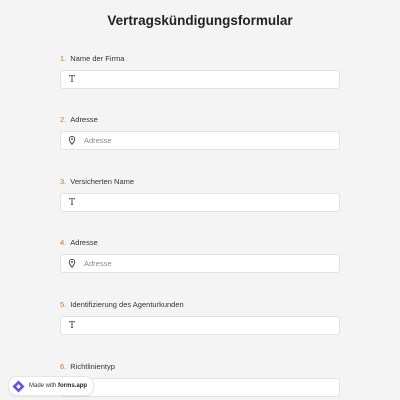 The height and width of the screenshot is (400, 400). Describe the element at coordinates (200, 325) in the screenshot. I see `agency-client-id-input: T` at that location.